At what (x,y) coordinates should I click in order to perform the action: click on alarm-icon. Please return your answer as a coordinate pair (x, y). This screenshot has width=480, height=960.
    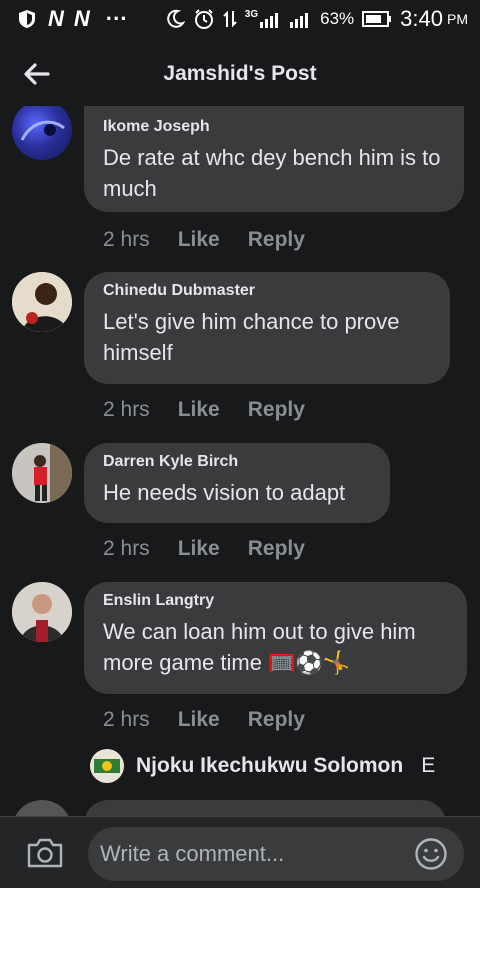
    Looking at the image, I should click on (203, 19).